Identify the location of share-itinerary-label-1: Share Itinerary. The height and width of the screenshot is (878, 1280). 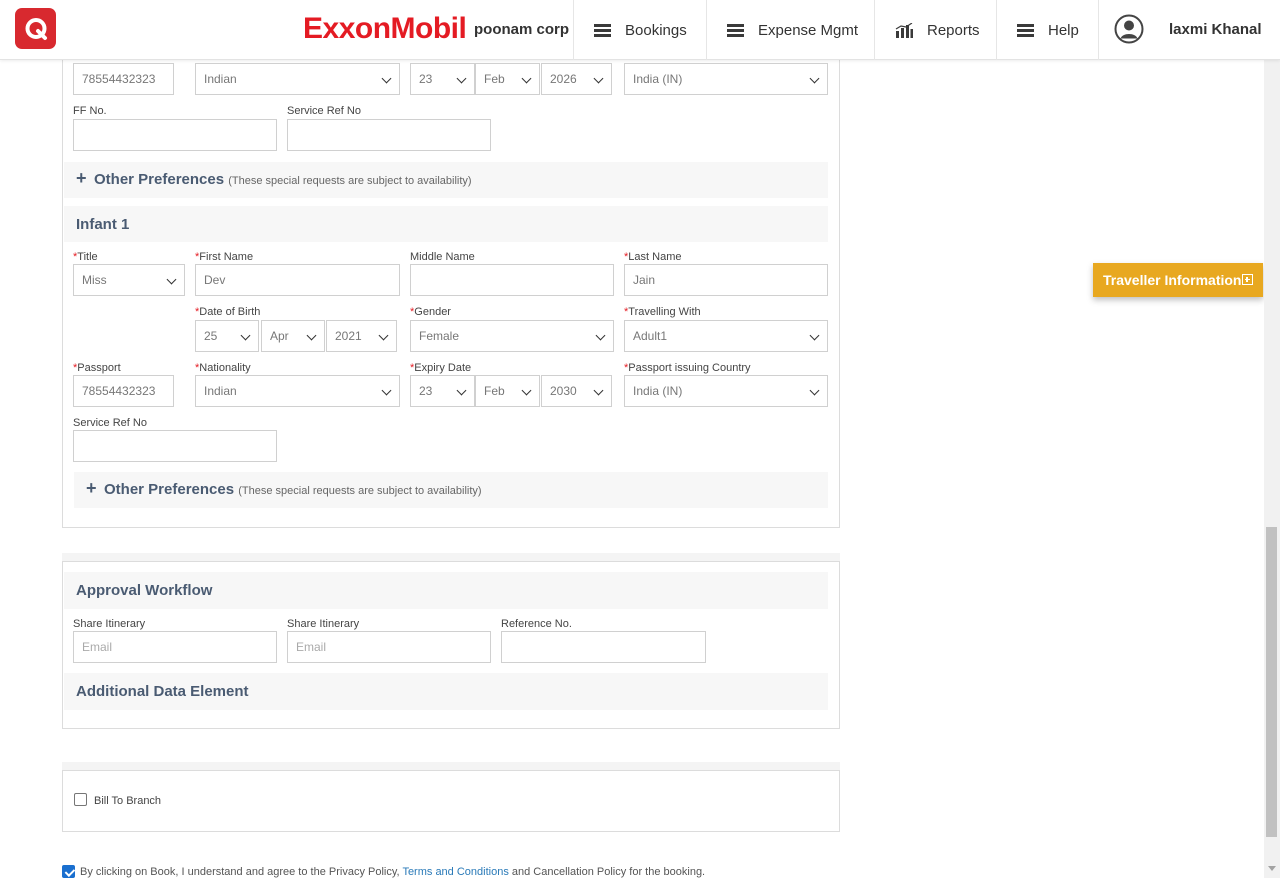
(109, 624).